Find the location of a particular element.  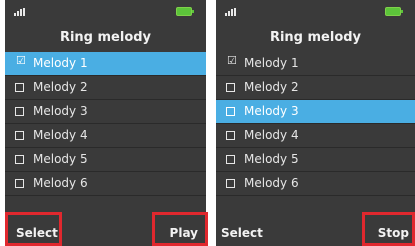

stop-highlight-frame is located at coordinates (388, 229).